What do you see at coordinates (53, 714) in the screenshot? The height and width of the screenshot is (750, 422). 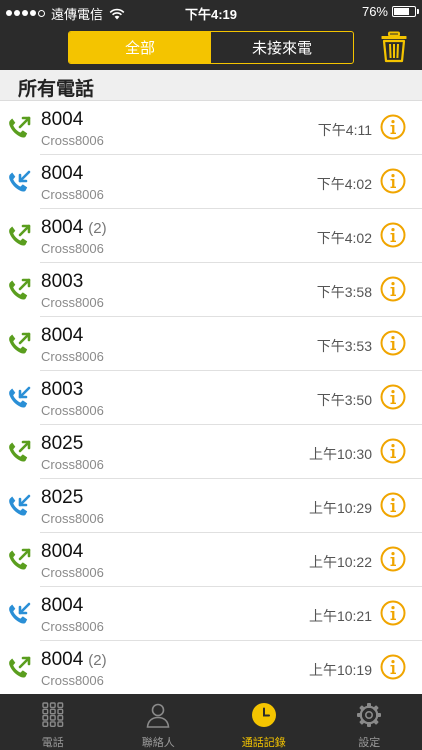 I see `keypad-icon` at bounding box center [53, 714].